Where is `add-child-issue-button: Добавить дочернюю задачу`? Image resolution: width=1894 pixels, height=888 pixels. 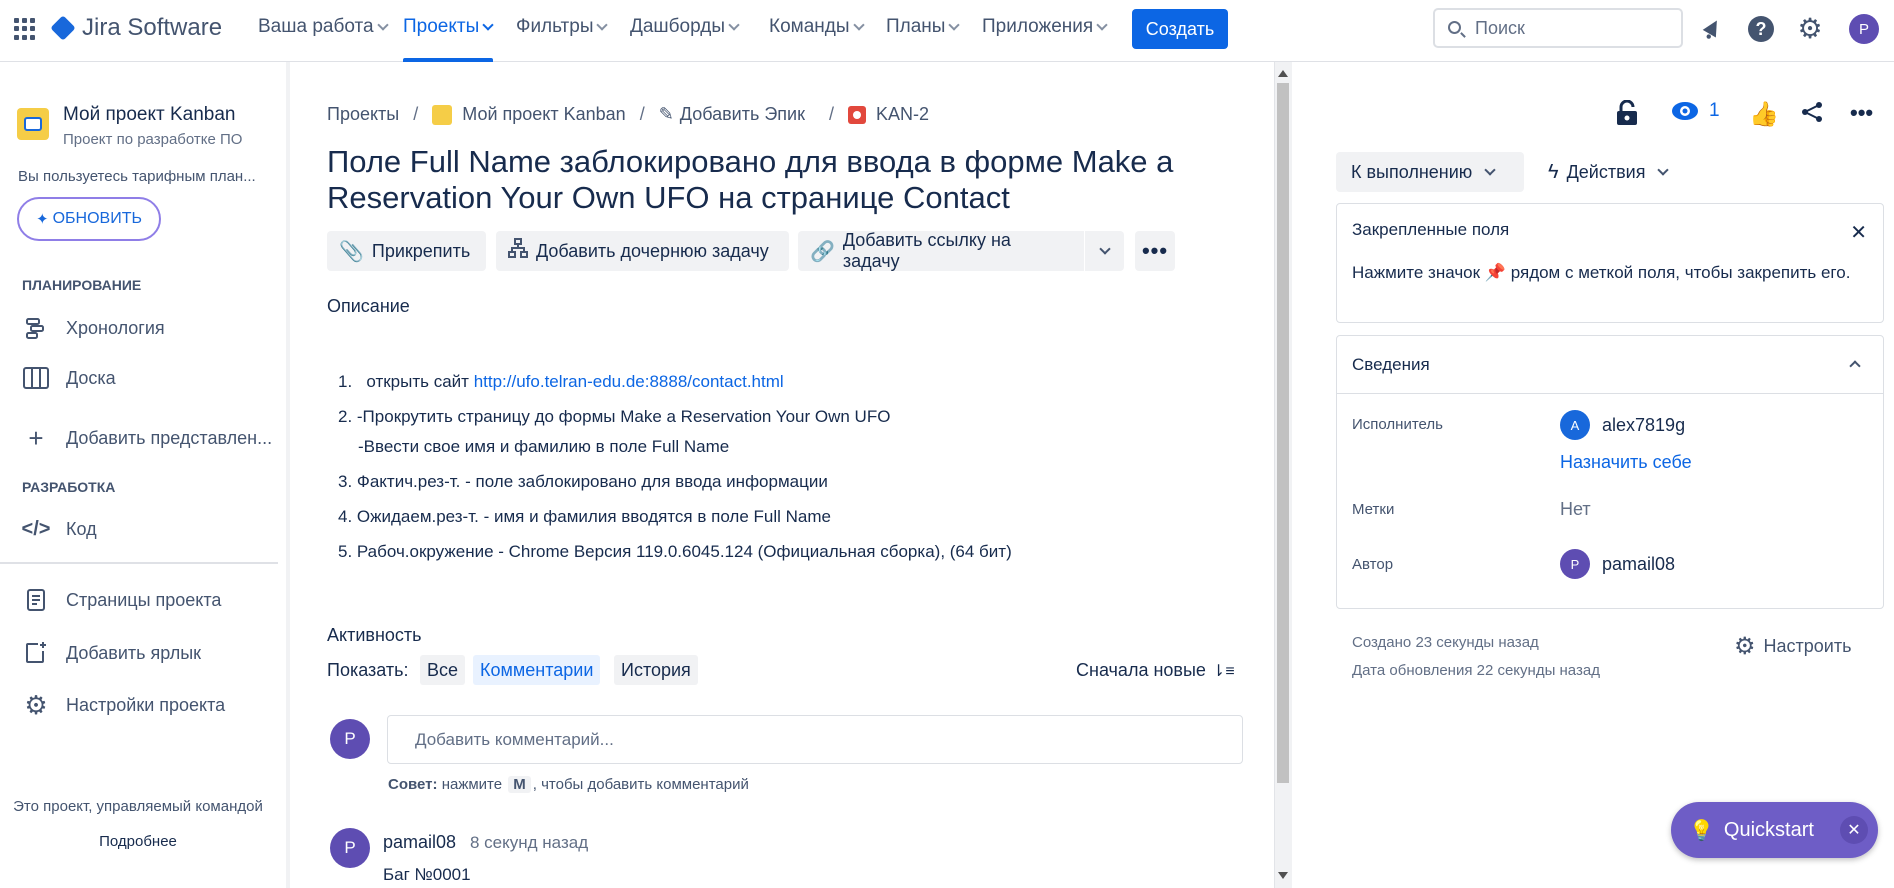
add-child-issue-button: Добавить дочернюю задачу is located at coordinates (642, 251).